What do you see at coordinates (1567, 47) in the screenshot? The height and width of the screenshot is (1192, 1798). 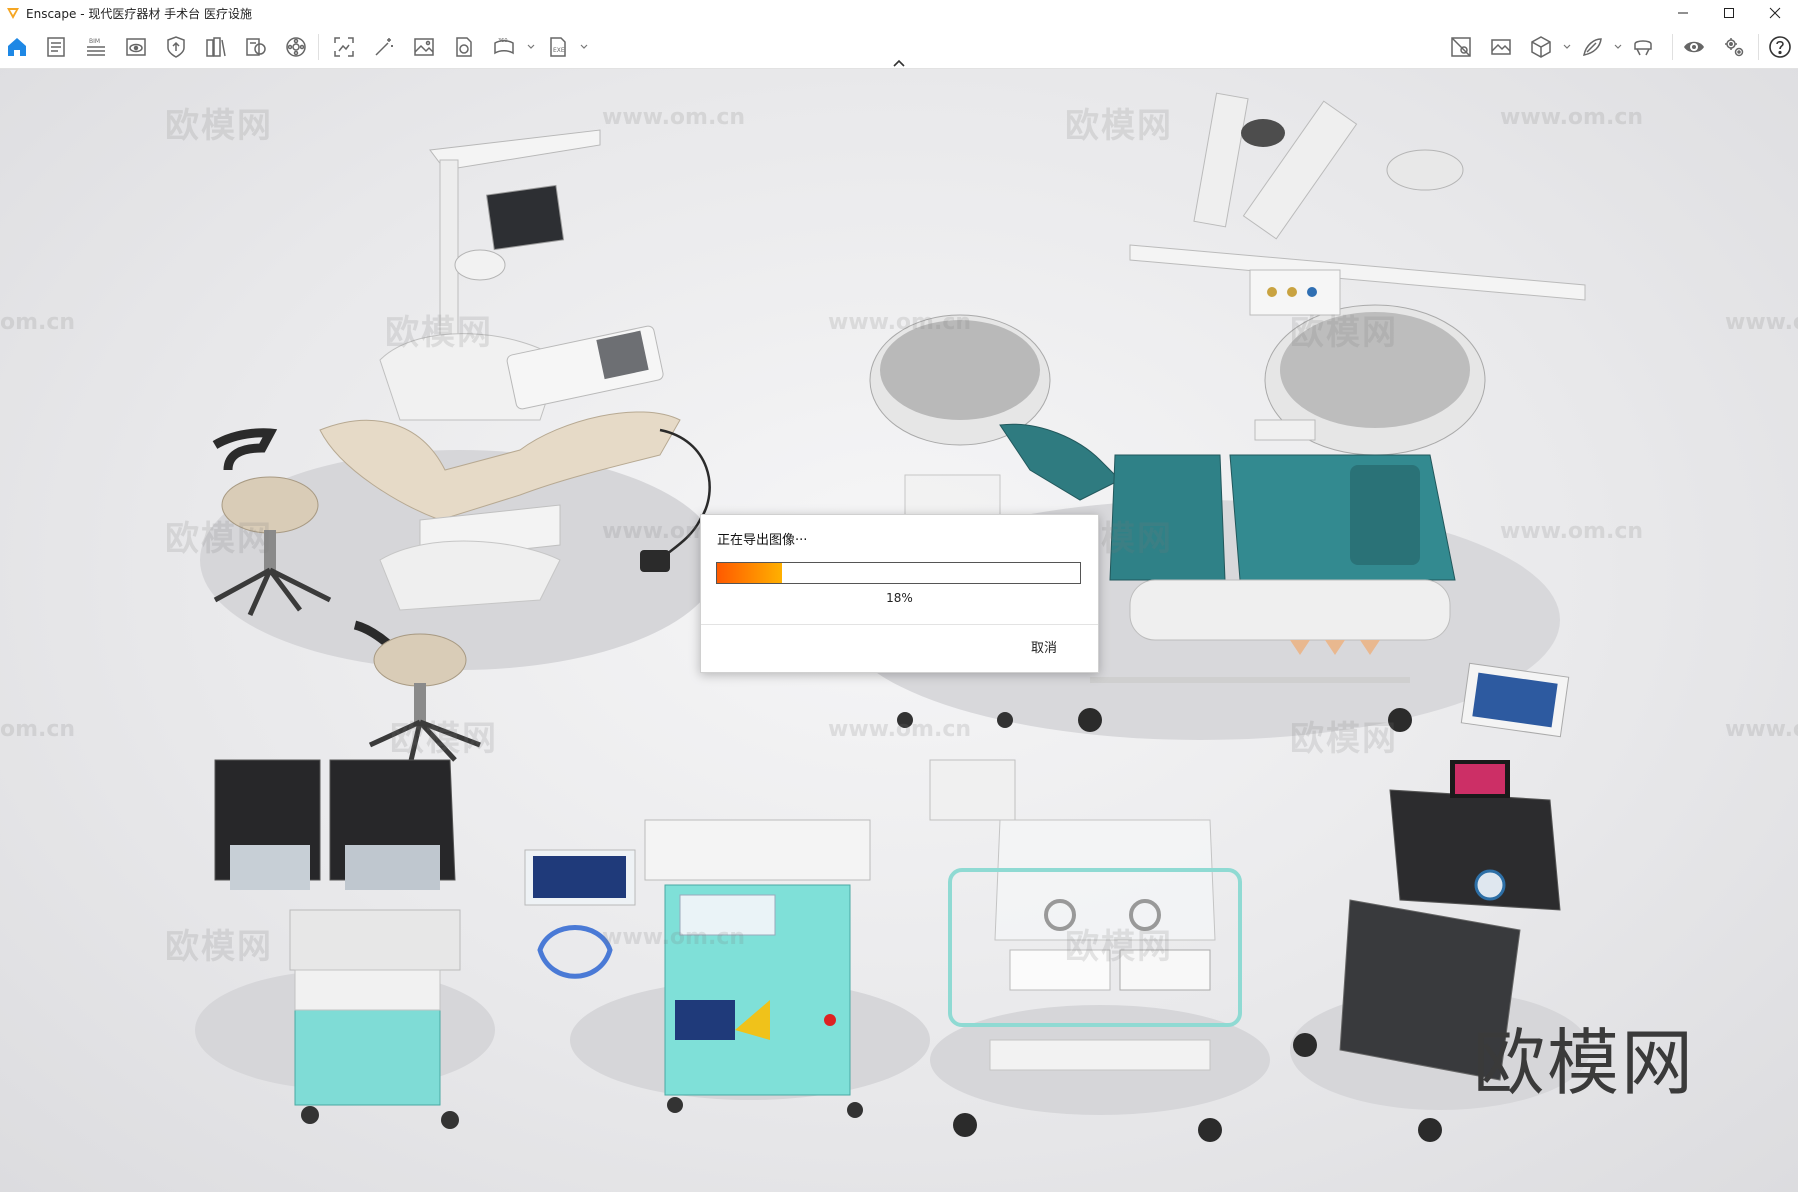 I see `cube-dropdown-chevron-icon` at bounding box center [1567, 47].